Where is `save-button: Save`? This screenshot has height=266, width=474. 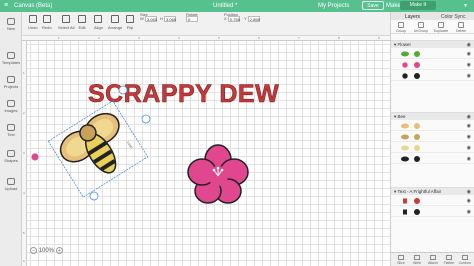 save-button: Save is located at coordinates (373, 5).